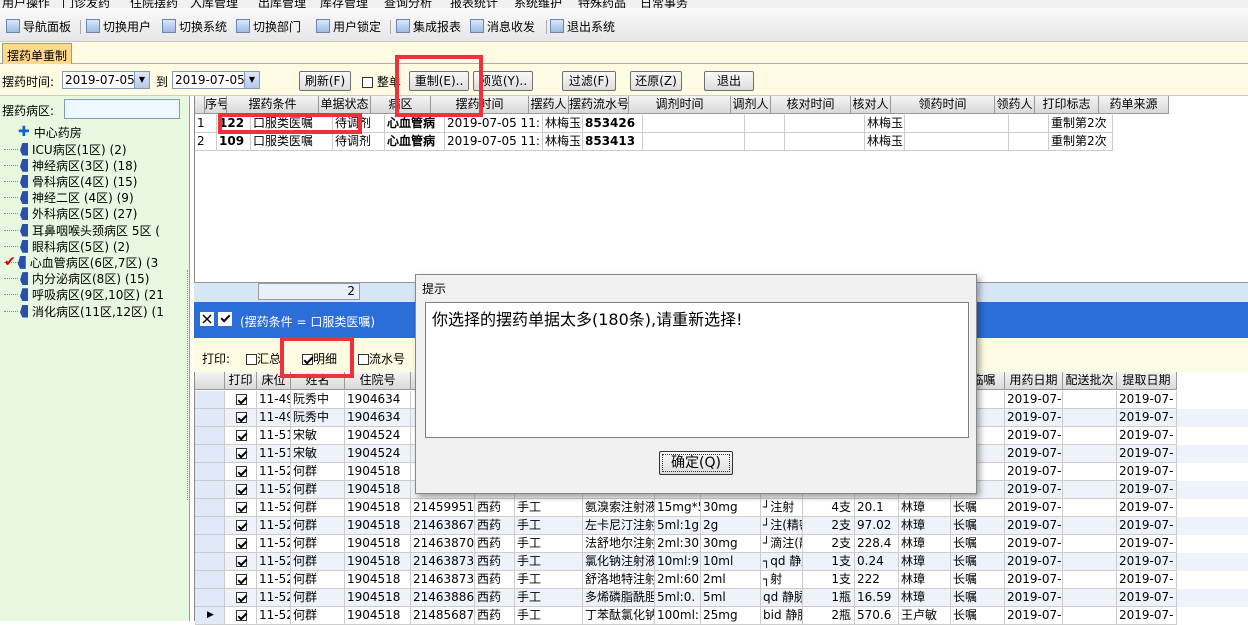 This screenshot has width=1248, height=625. What do you see at coordinates (122, 109) in the screenshot?
I see `ward-search-input` at bounding box center [122, 109].